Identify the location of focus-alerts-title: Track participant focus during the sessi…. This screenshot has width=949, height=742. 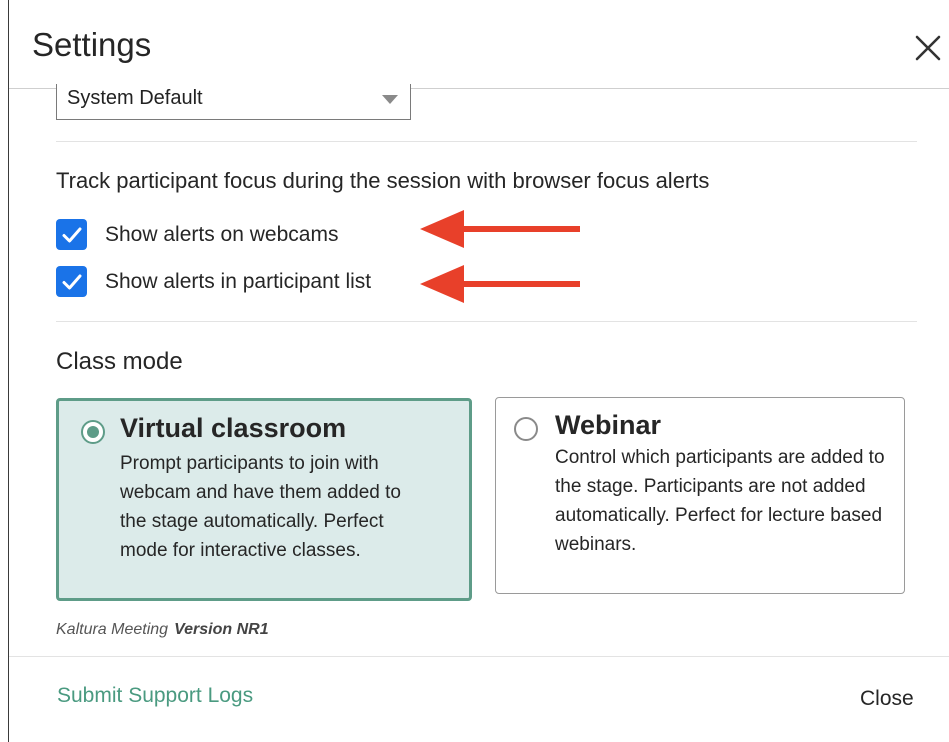
(383, 180).